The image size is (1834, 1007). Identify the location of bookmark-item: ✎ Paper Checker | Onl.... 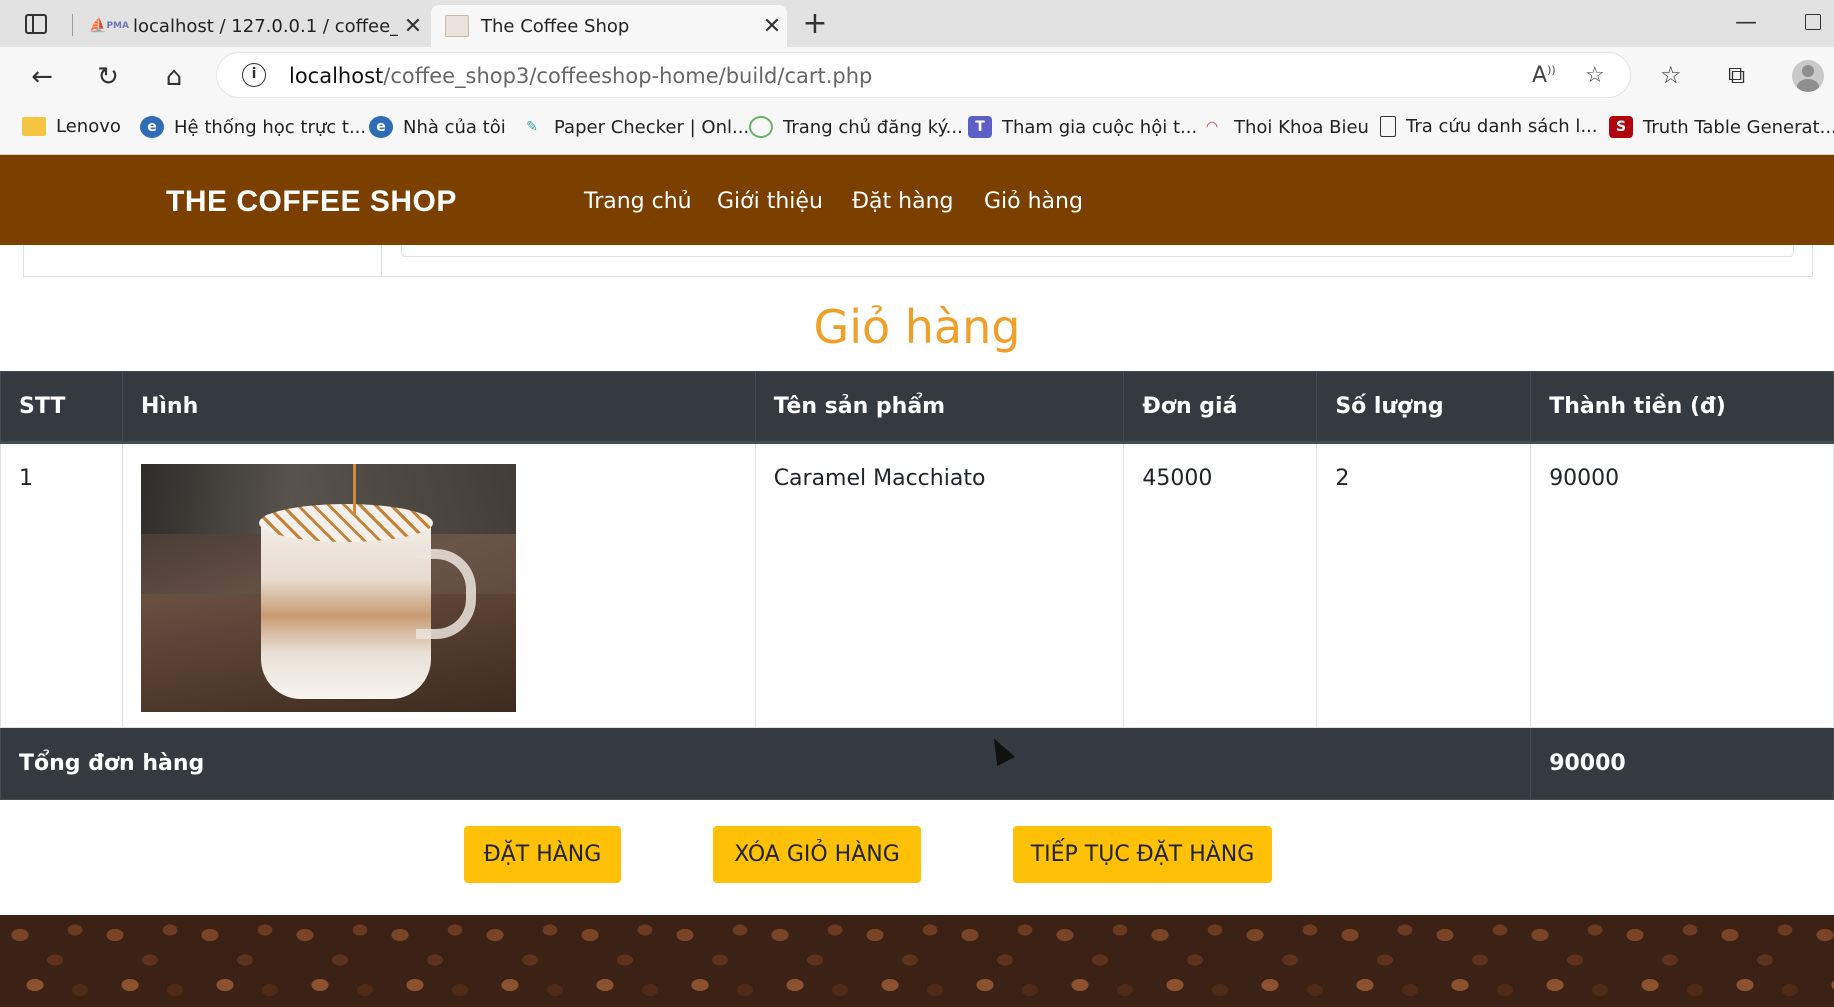
(634, 127).